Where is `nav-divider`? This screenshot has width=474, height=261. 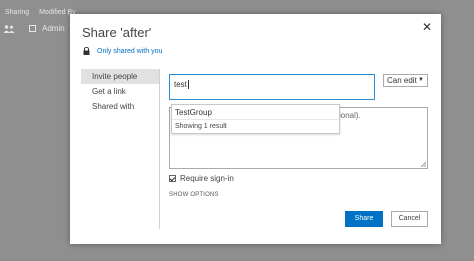
nav-divider is located at coordinates (159, 149).